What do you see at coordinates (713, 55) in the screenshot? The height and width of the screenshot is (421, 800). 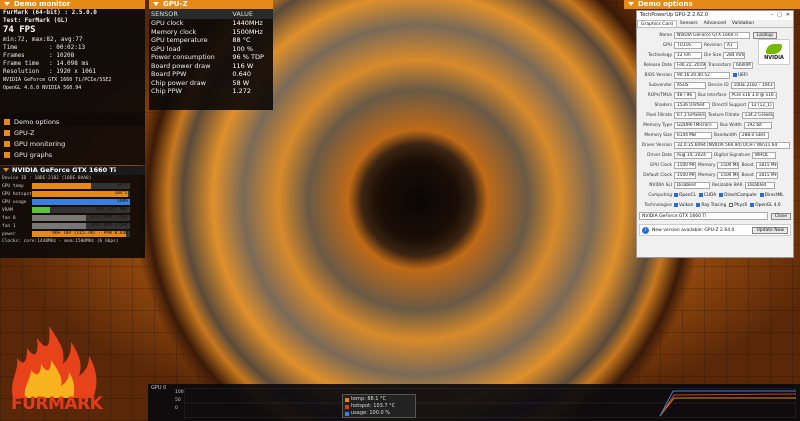 I see `label-die-size: Die Size` at bounding box center [713, 55].